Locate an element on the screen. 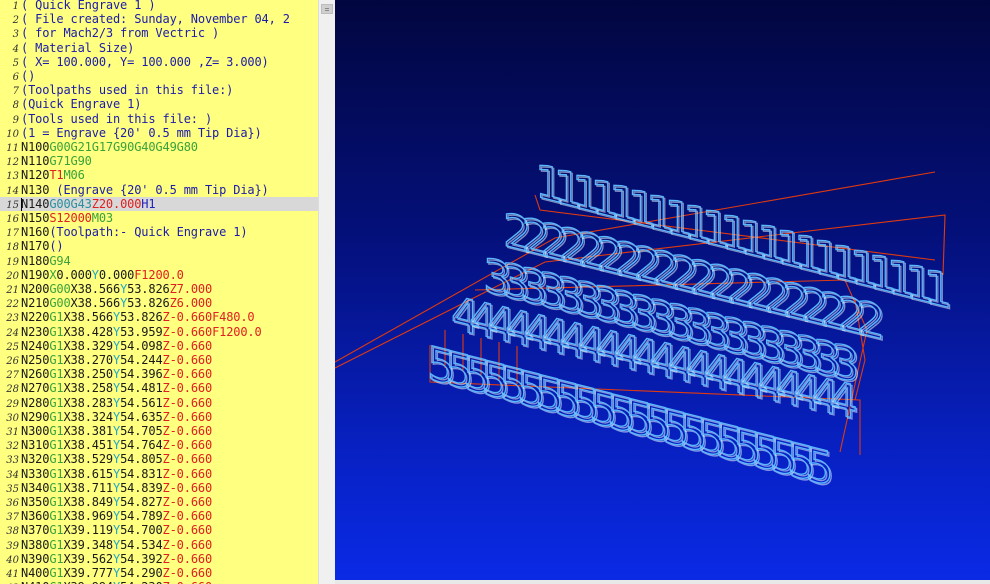  code-line: 29 N280G1X38.283Y54.561Z-0.660 is located at coordinates (159, 403).